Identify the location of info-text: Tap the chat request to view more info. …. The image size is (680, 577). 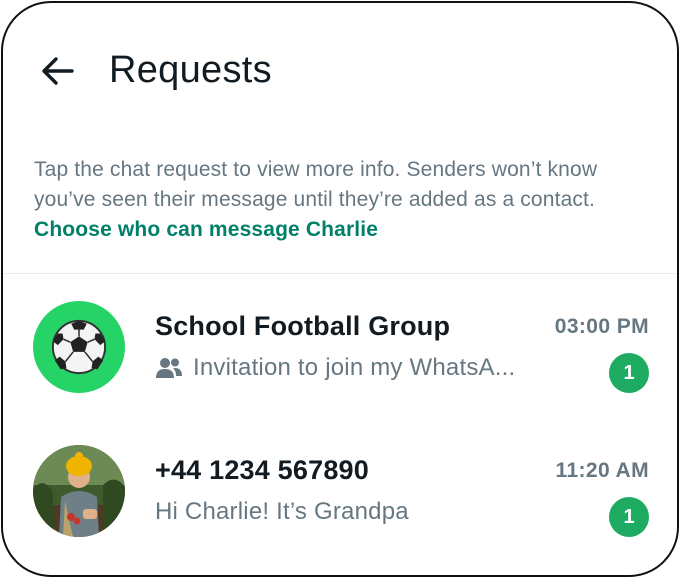
(316, 184).